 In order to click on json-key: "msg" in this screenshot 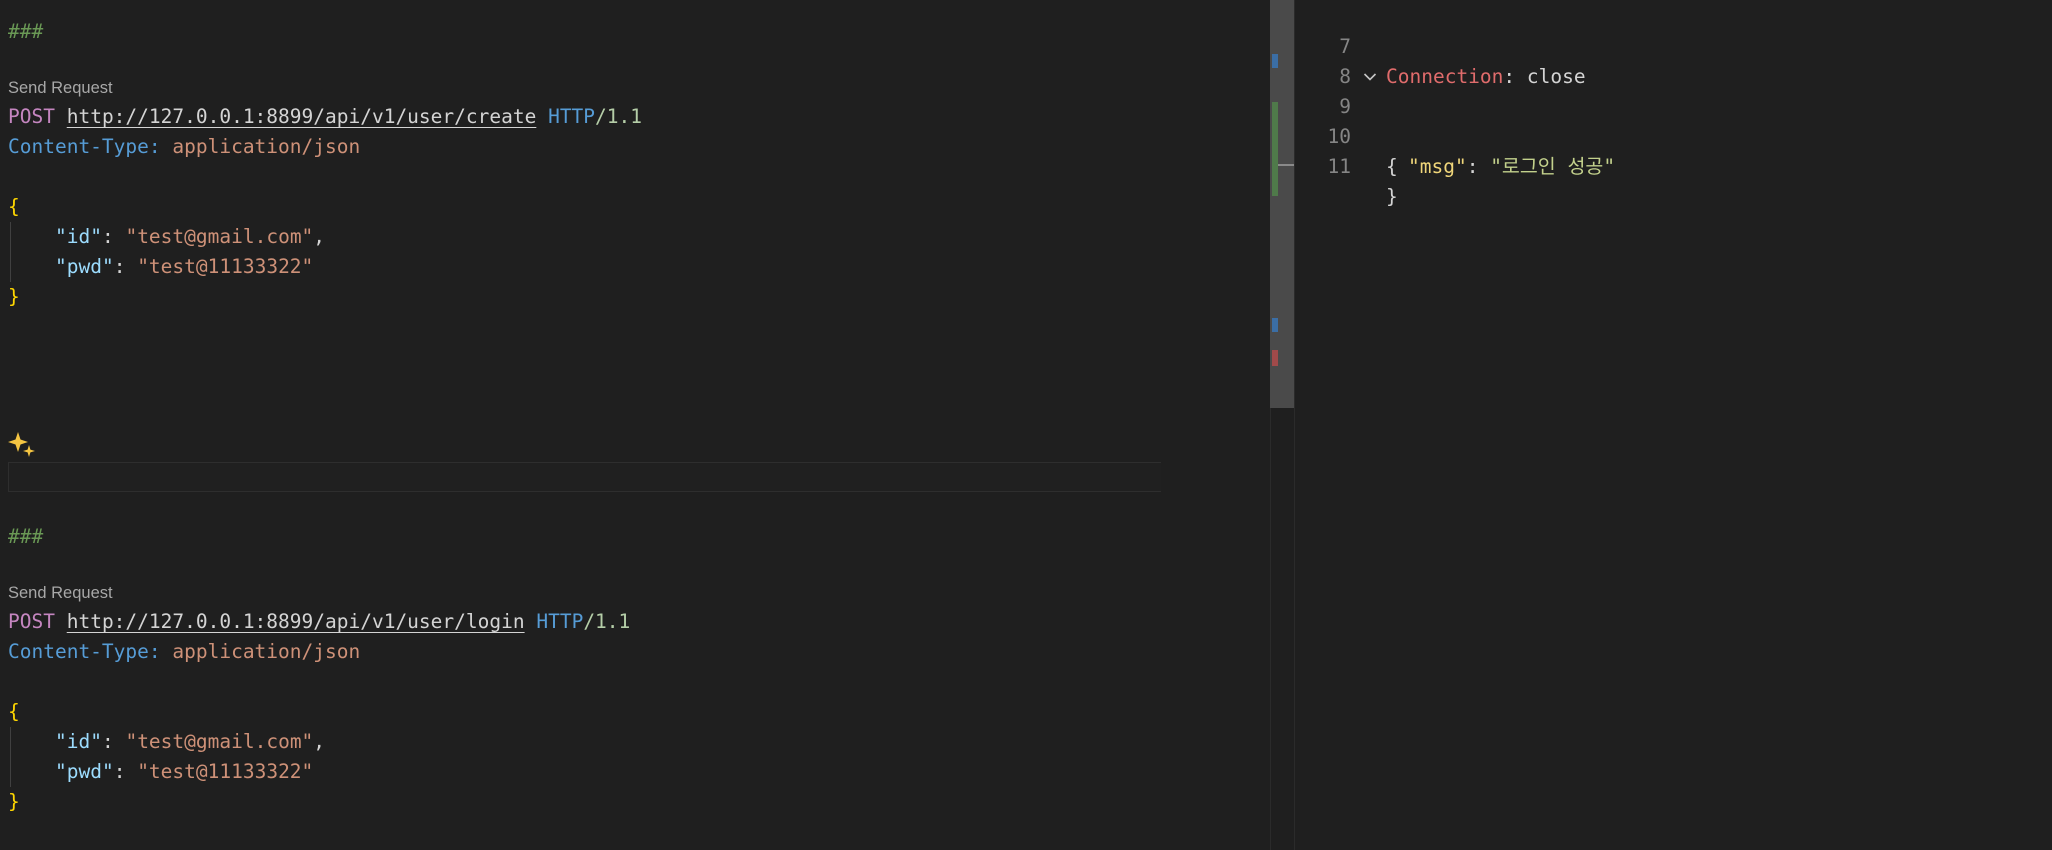, I will do `click(1437, 166)`.